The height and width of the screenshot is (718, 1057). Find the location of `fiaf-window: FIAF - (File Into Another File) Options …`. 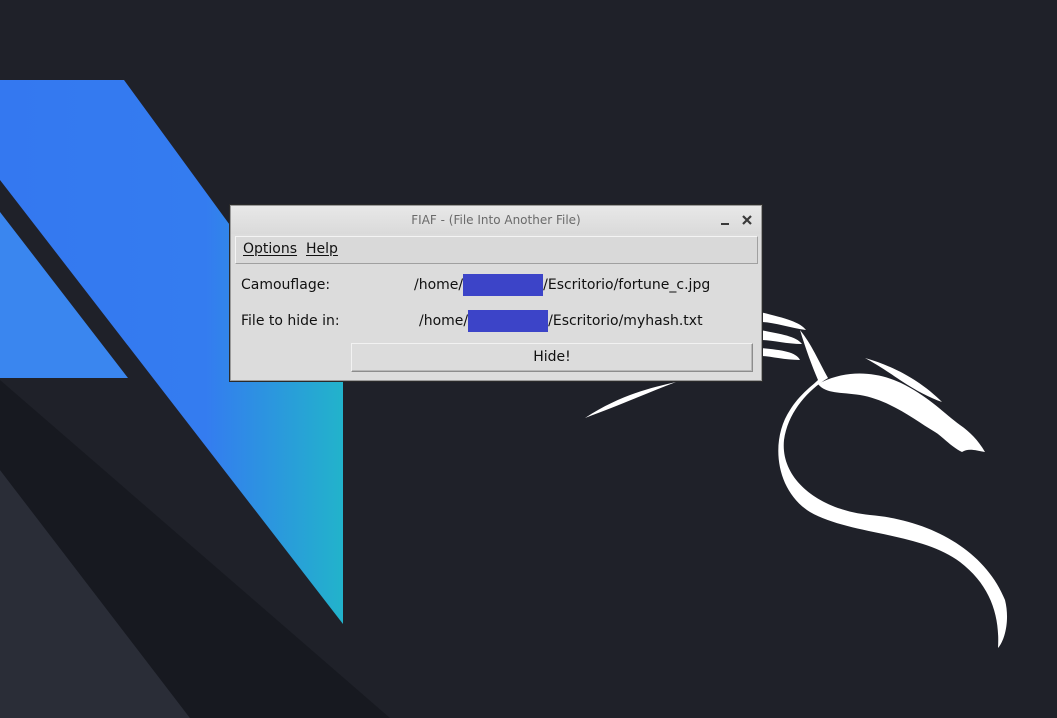

fiaf-window: FIAF - (File Into Another File) Options … is located at coordinates (496, 293).